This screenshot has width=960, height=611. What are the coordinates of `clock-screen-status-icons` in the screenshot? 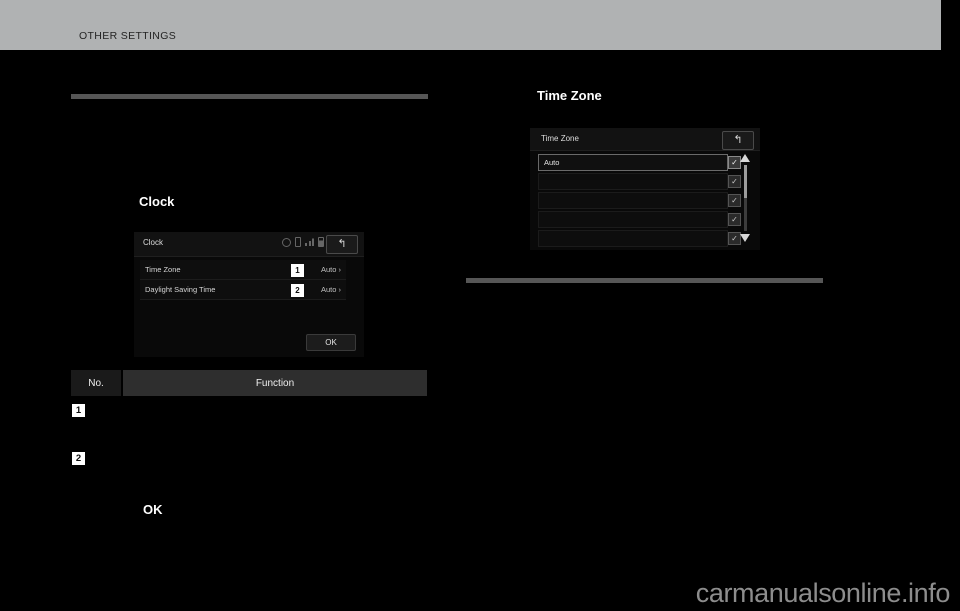 It's located at (303, 242).